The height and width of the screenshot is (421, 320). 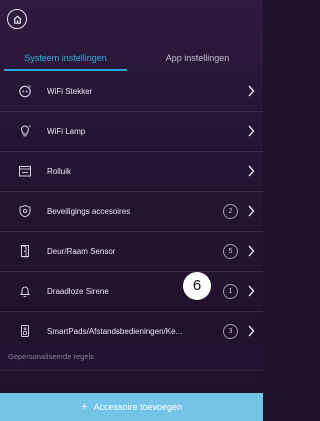 I want to click on tab-app-settings: App instellingen, so click(x=197, y=58).